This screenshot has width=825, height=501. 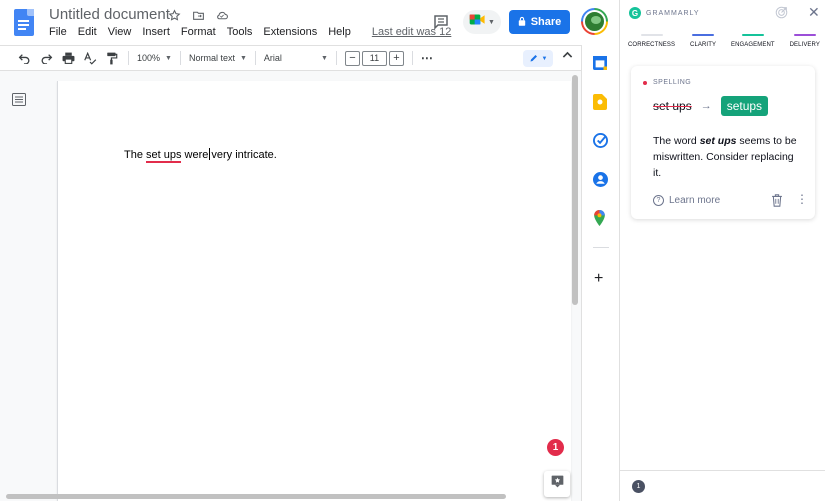 I want to click on close-icon: ✕, so click(x=814, y=12).